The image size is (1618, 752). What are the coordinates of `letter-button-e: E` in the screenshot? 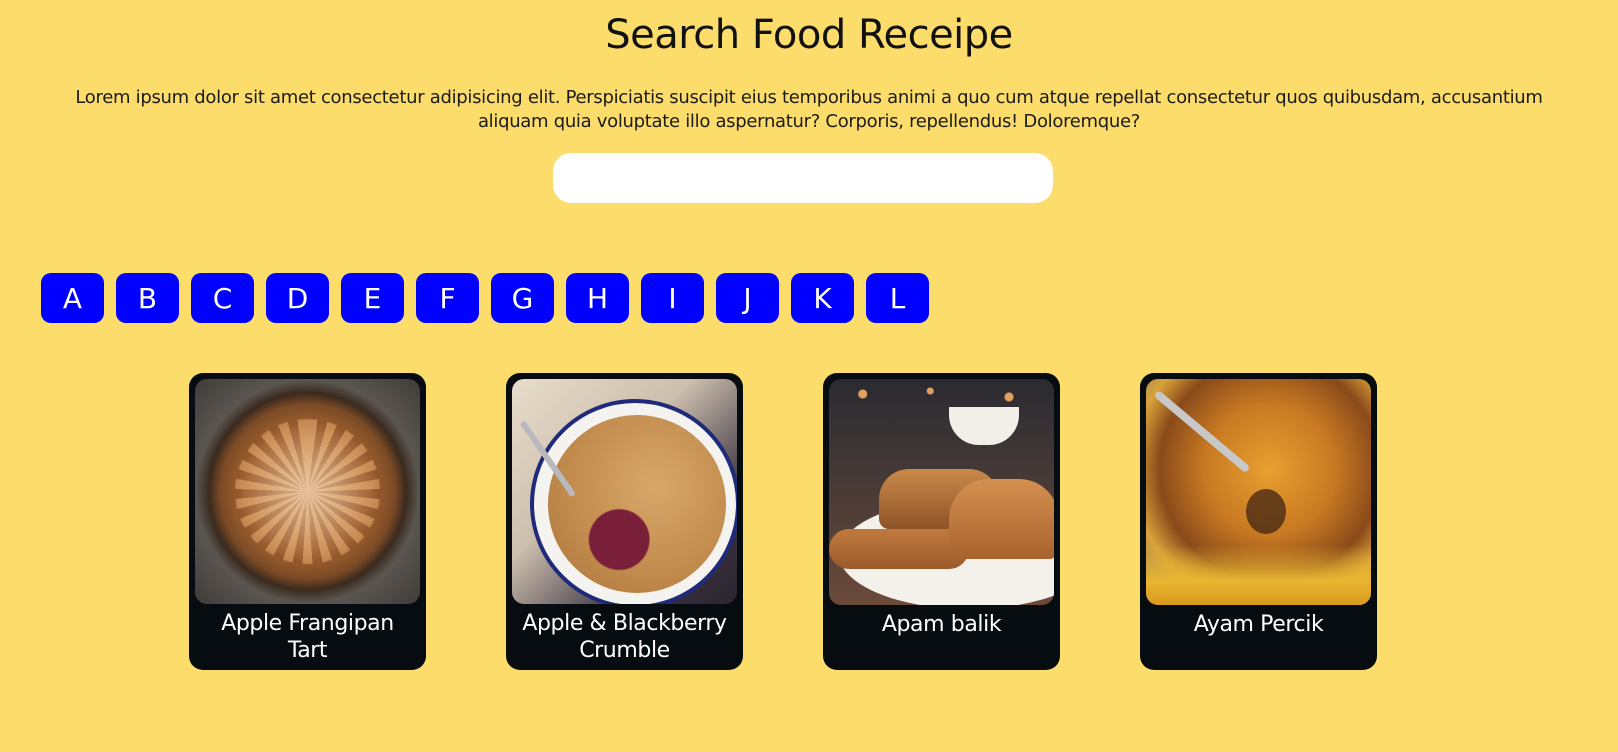 It's located at (372, 298).